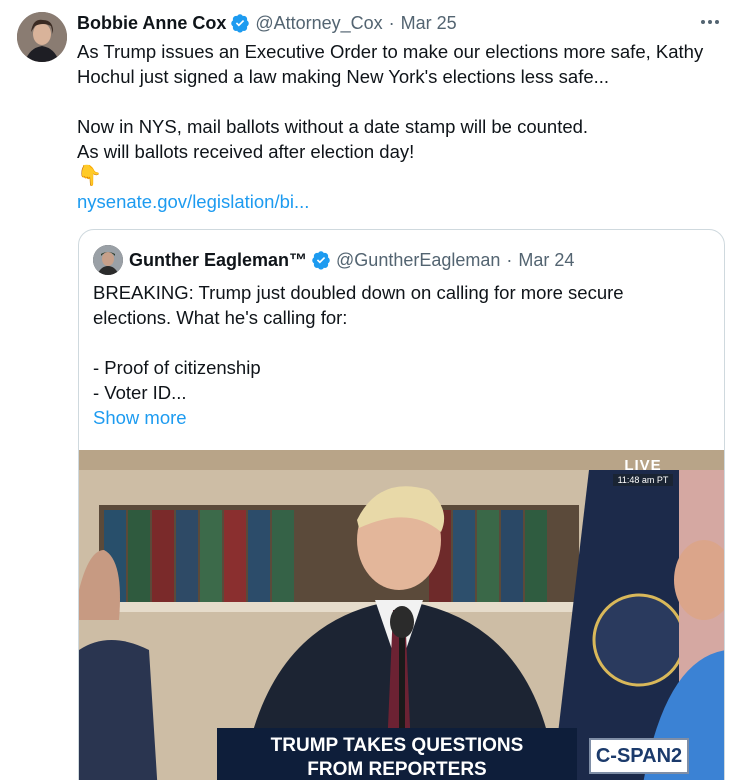 The width and height of the screenshot is (740, 780). I want to click on more-options-icon, so click(710, 22).